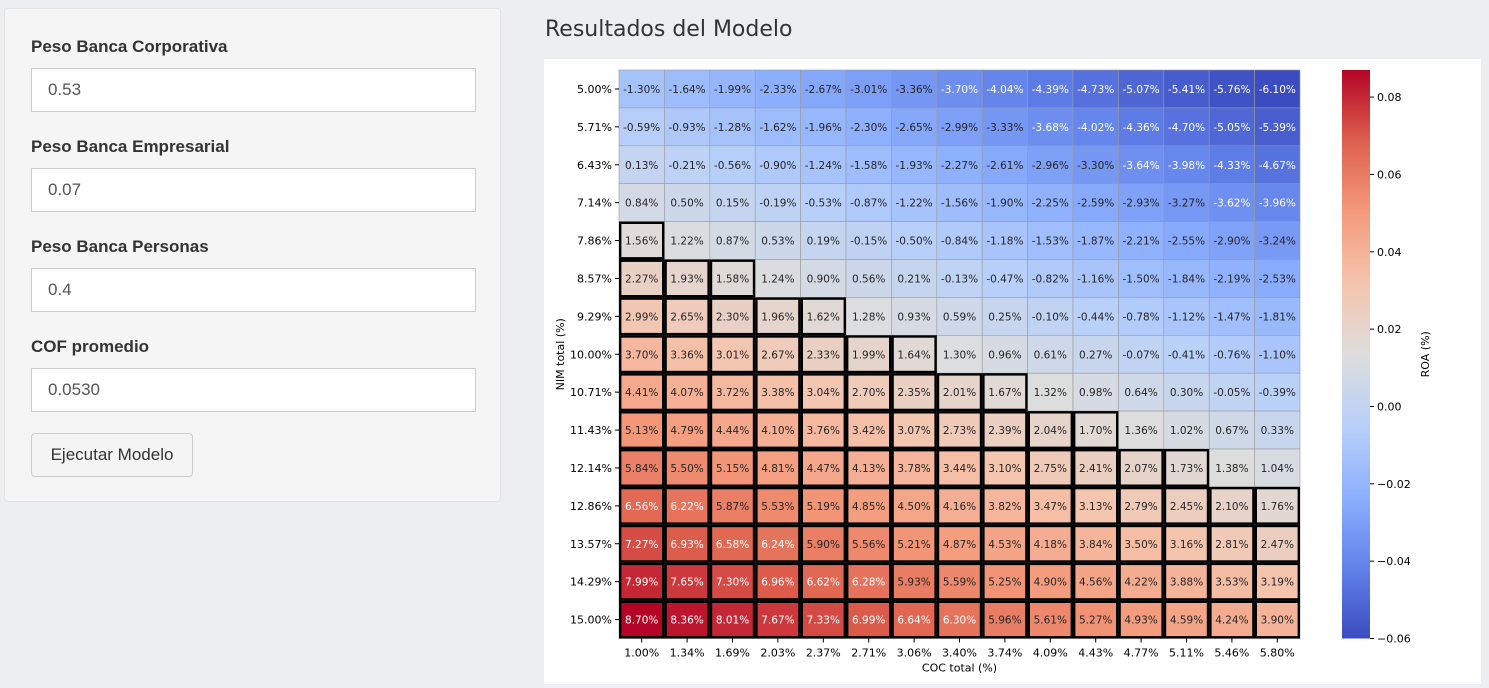  I want to click on y-tick-label: 11.43%, so click(591, 430).